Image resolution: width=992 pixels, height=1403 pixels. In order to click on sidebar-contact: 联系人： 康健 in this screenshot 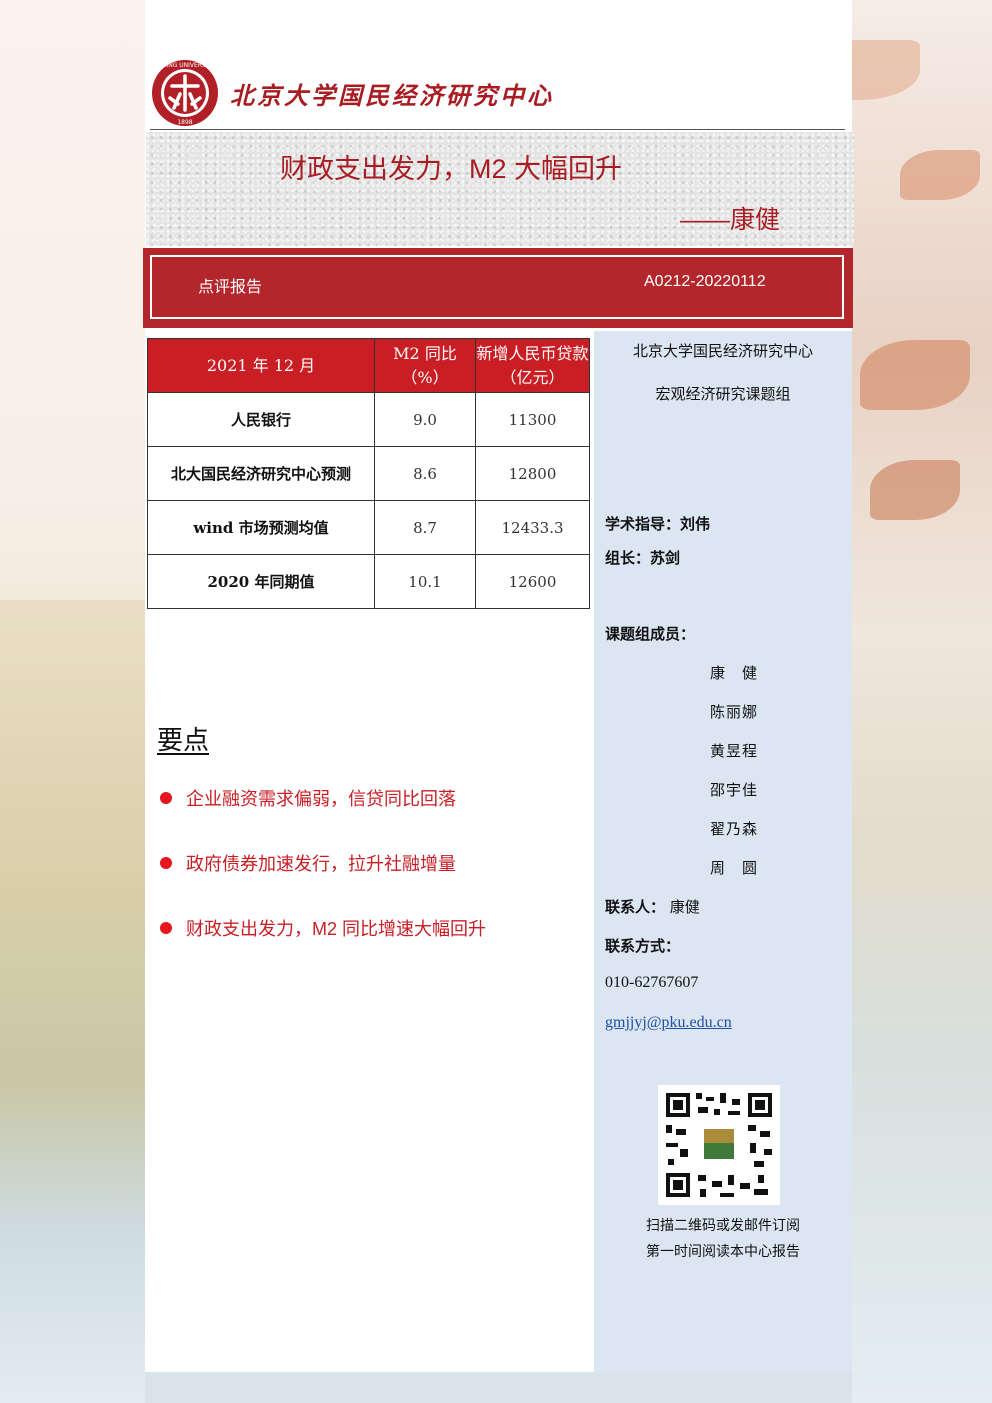, I will do `click(652, 906)`.